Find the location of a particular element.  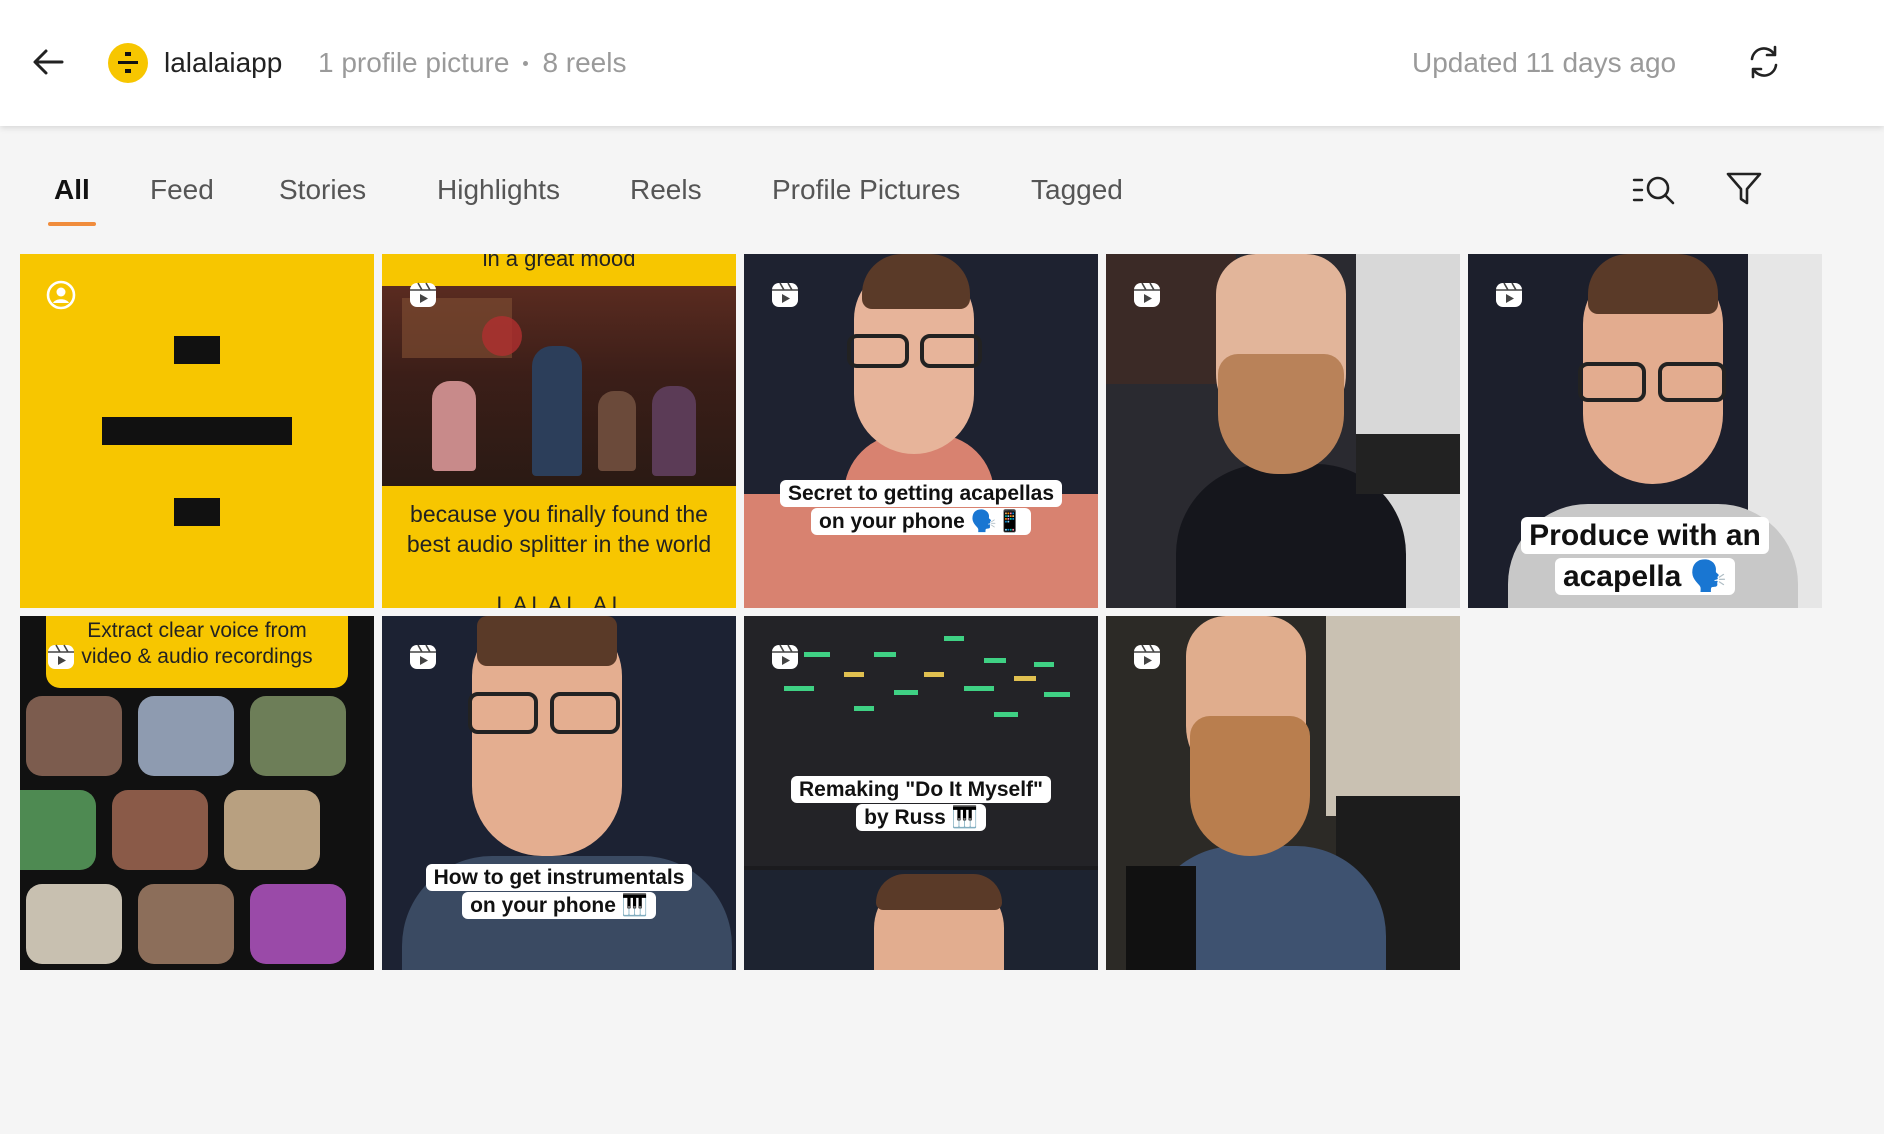

reel-caption: Produce with an acapella 🗣️ is located at coordinates (1645, 556).